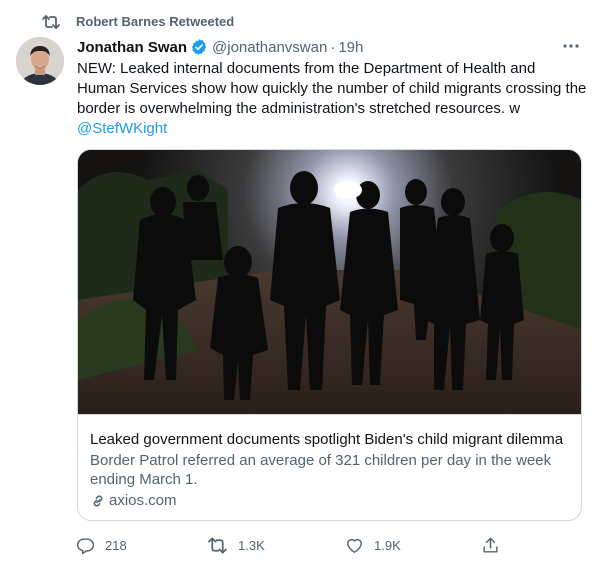 The image size is (598, 566). Describe the element at coordinates (373, 545) in the screenshot. I see `like-button: 1.9K` at that location.